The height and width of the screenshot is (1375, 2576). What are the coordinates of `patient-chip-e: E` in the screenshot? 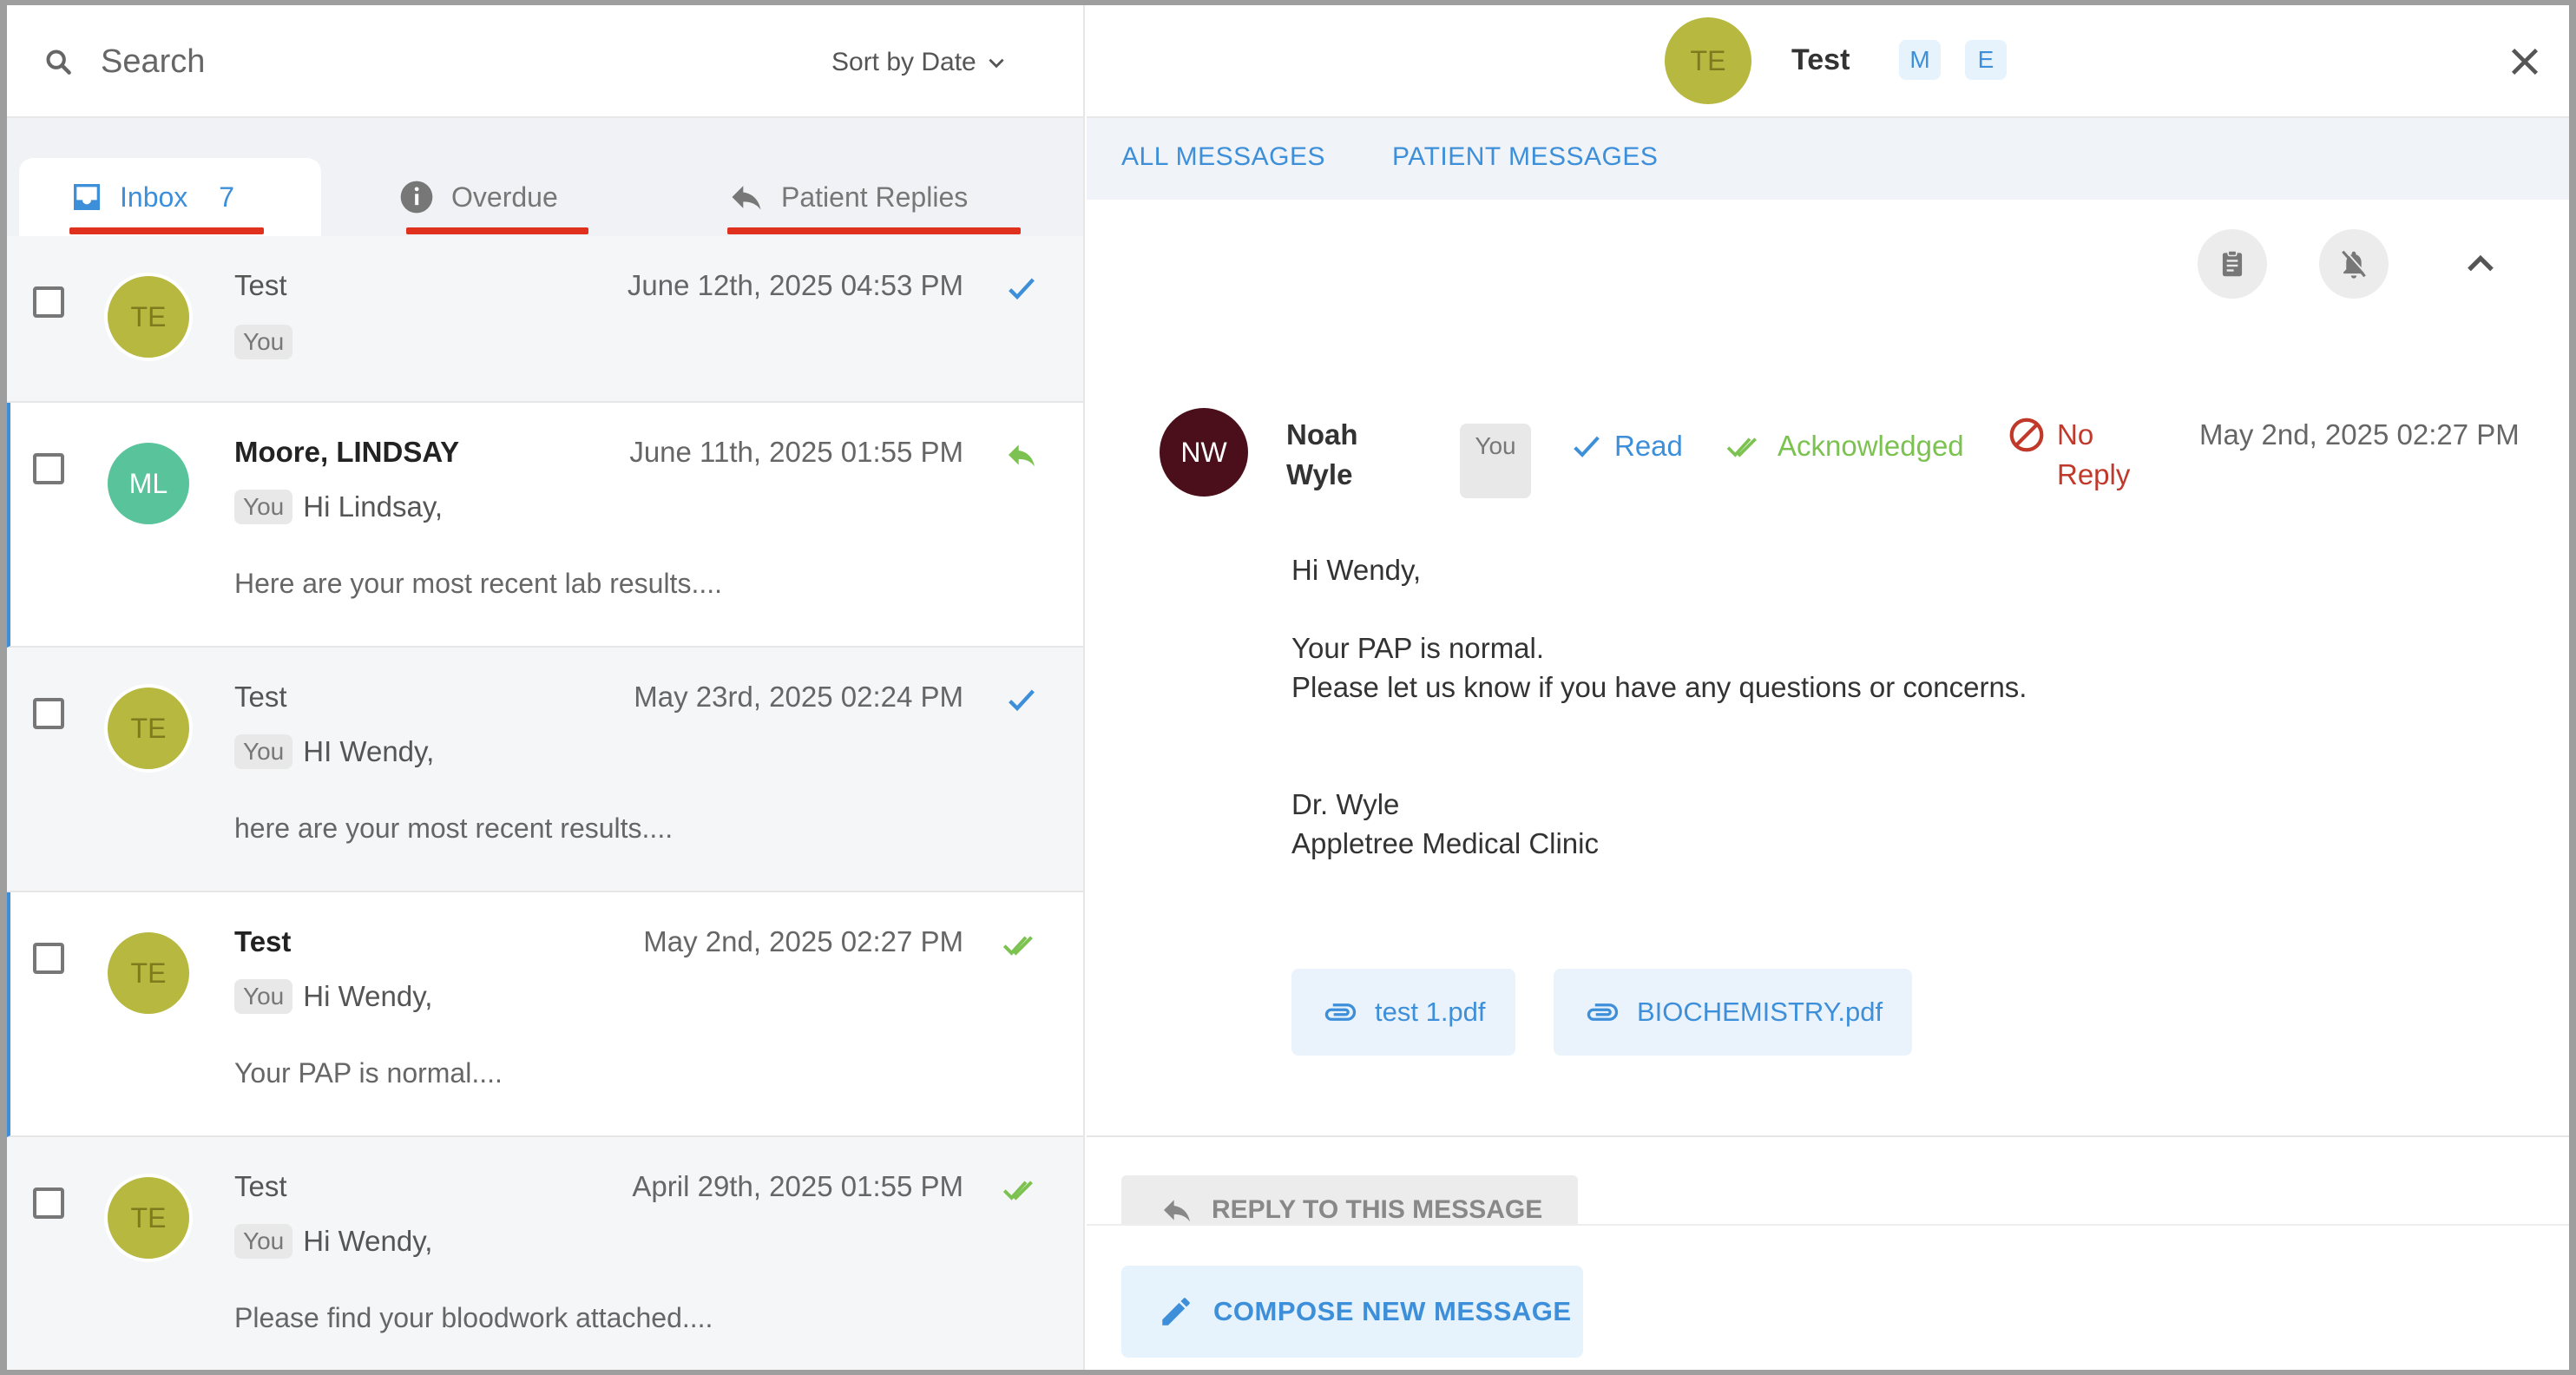 It's located at (1986, 60).